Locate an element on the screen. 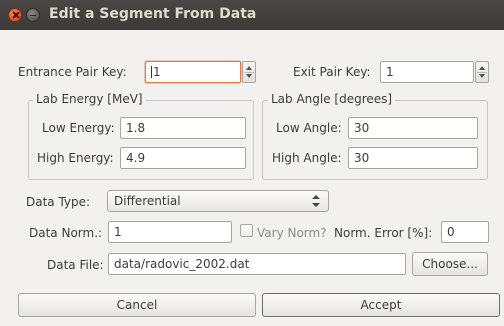 The image size is (504, 326). window-title: Edit a Segment From Data is located at coordinates (153, 14).